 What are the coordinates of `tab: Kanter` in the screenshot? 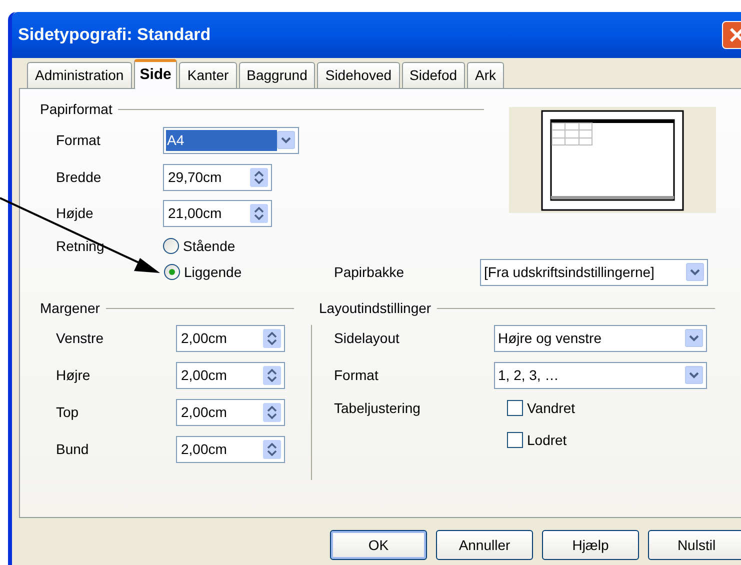 It's located at (208, 75).